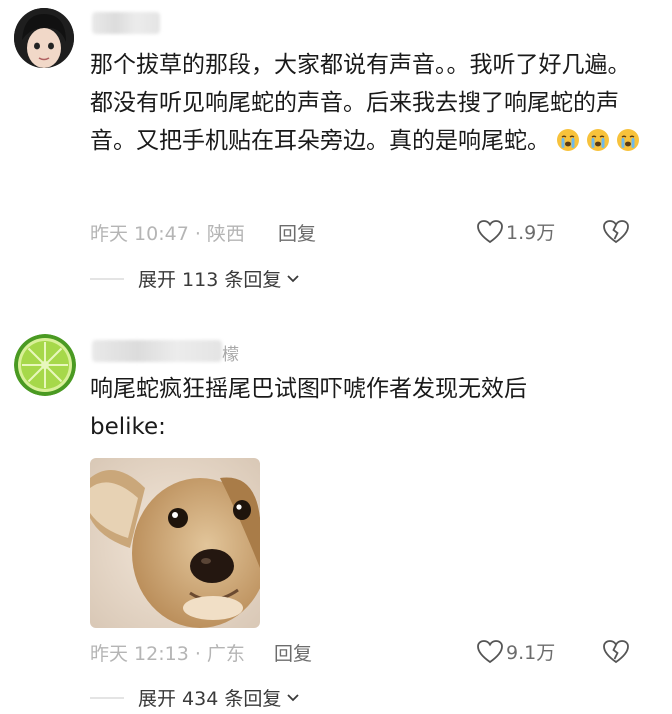 The image size is (672, 714). I want to click on expand-replies-button: 展开 434 条回复, so click(195, 697).